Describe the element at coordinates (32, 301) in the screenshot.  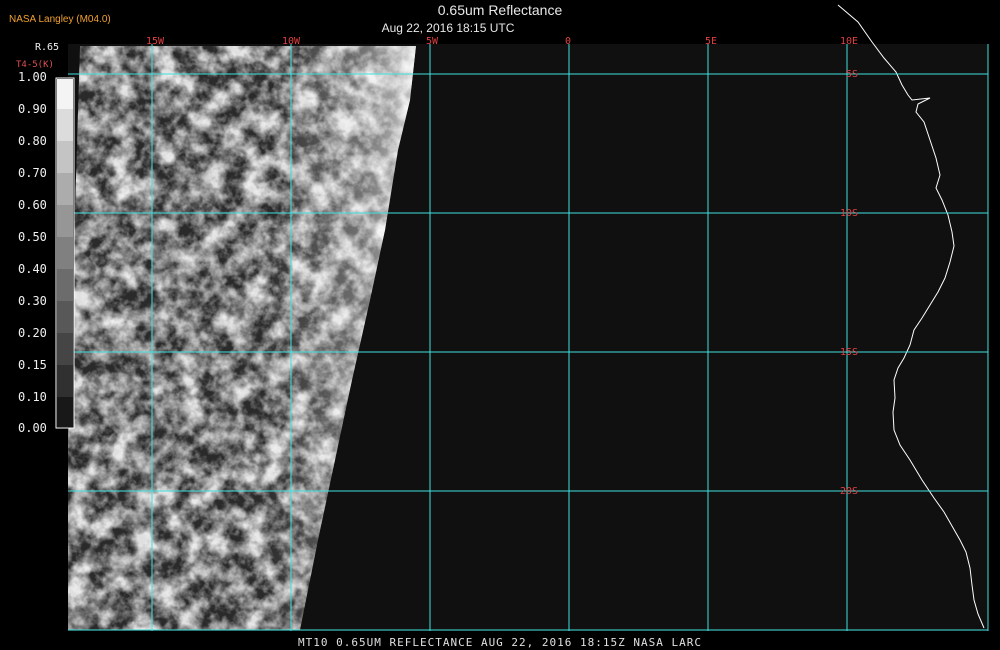
I see `colorbar-label: 0.30` at that location.